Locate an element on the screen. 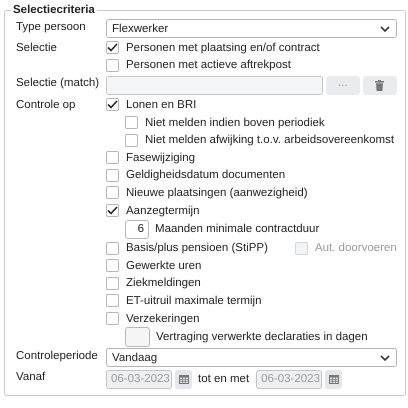 This screenshot has height=408, width=408. checkbox-label: Fasewijziging is located at coordinates (161, 158).